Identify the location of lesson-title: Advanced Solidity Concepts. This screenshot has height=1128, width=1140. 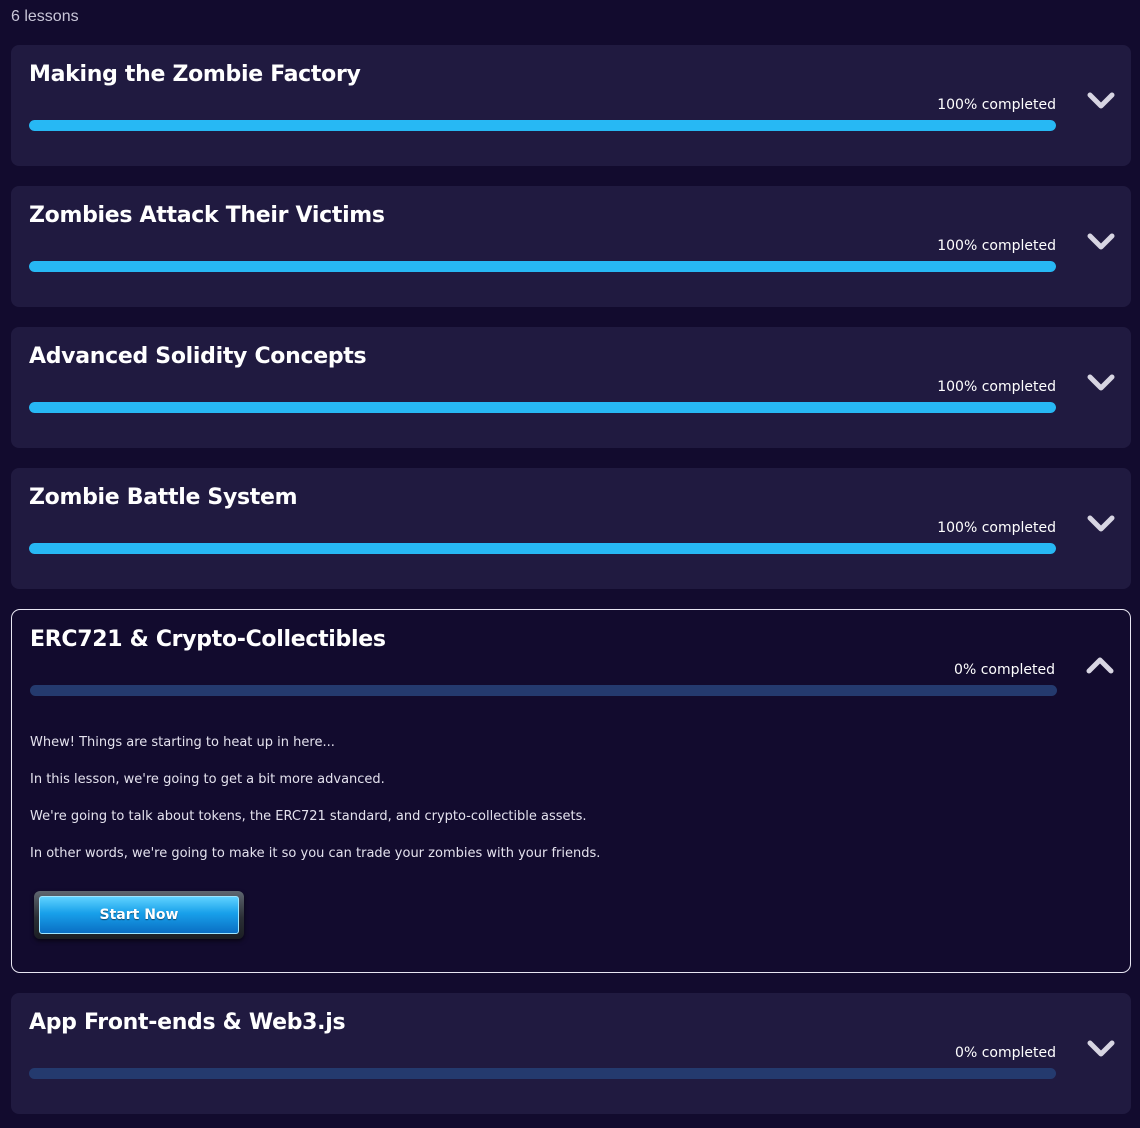
(198, 356).